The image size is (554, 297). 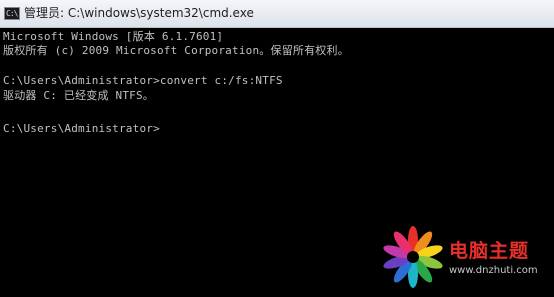 I want to click on window-title: 管理员: C:\windows\system32\cmd.exe, so click(x=139, y=13).